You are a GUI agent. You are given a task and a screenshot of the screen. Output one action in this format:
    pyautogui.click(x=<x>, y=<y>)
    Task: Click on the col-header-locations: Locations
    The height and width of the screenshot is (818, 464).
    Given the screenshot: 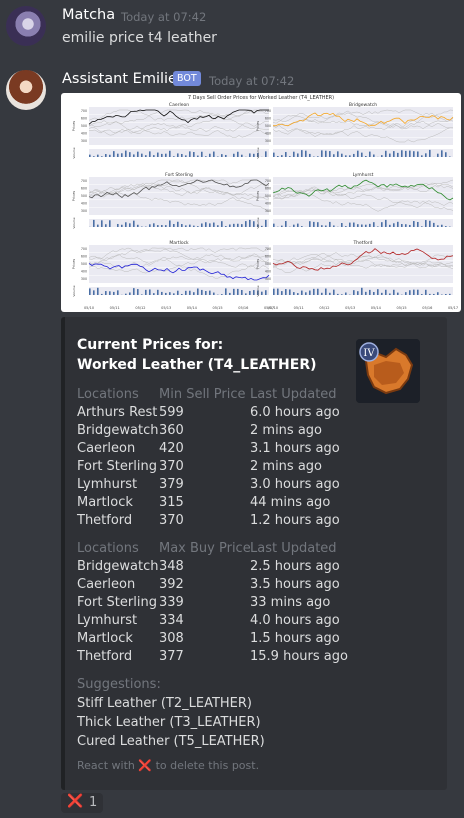 What is the action you would take?
    pyautogui.click(x=108, y=394)
    